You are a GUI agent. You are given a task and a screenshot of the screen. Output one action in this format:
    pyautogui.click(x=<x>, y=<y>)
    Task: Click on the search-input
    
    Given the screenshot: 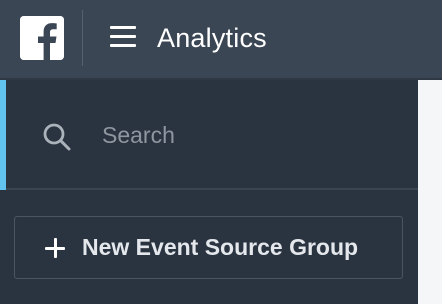 What is the action you would take?
    pyautogui.click(x=247, y=135)
    